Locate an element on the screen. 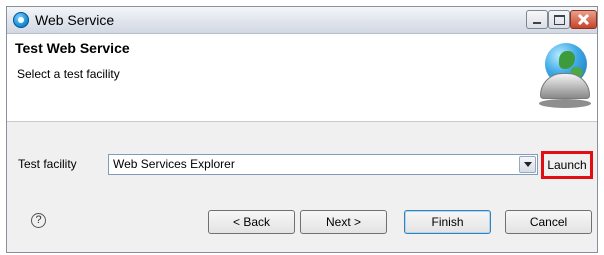  finish-button: Finish is located at coordinates (447, 222).